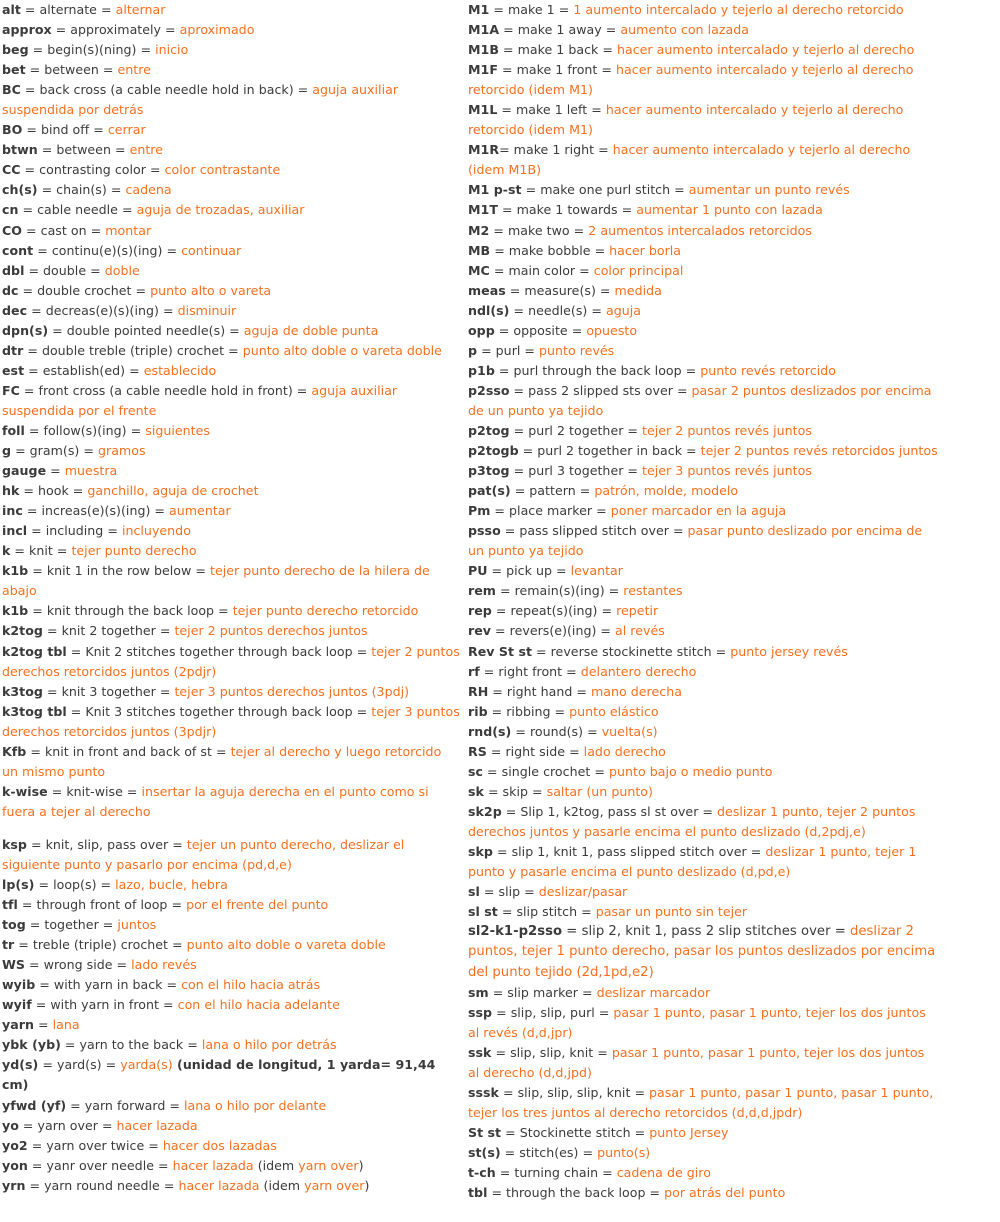 The image size is (1000, 1222). Describe the element at coordinates (574, 1092) in the screenshot. I see `entry-english-definition: slip, slip, slip, knit` at that location.